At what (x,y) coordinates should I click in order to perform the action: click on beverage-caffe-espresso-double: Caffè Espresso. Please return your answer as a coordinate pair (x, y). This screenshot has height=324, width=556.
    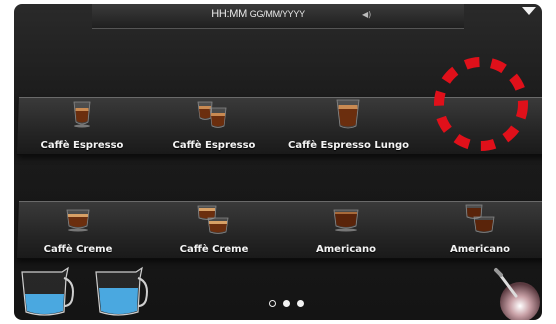
    Looking at the image, I should click on (214, 123).